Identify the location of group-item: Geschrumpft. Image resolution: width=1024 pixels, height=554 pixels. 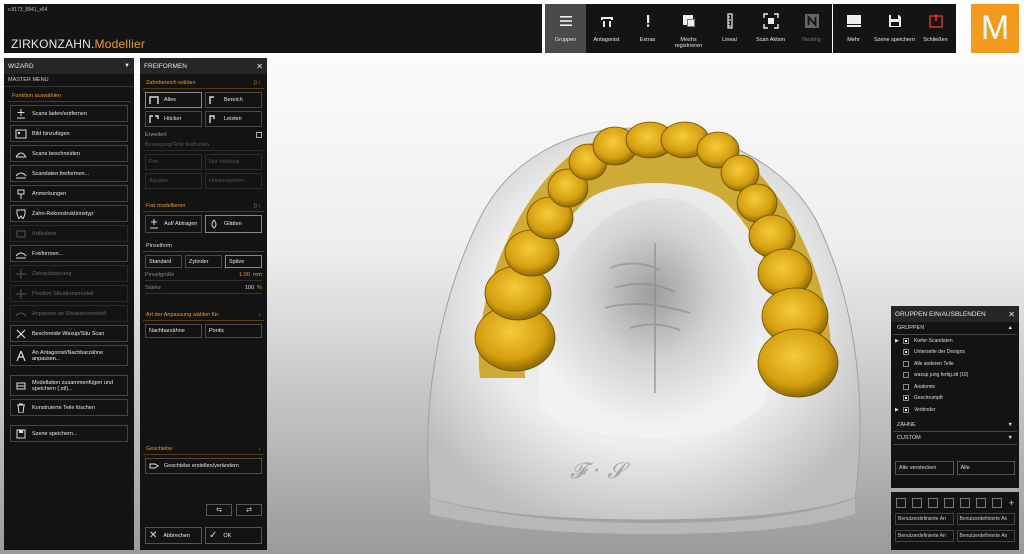
(955, 399).